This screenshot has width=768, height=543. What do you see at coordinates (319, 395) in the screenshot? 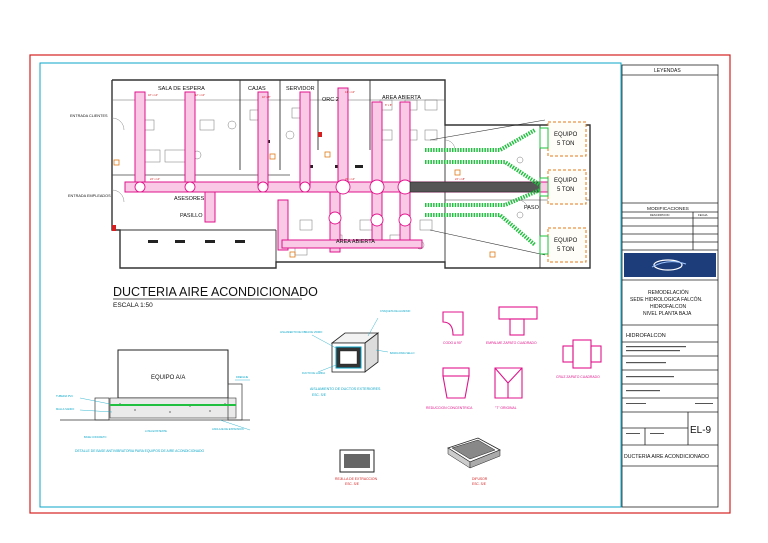
I see `aislamiento-scale: ESC. S/E` at bounding box center [319, 395].